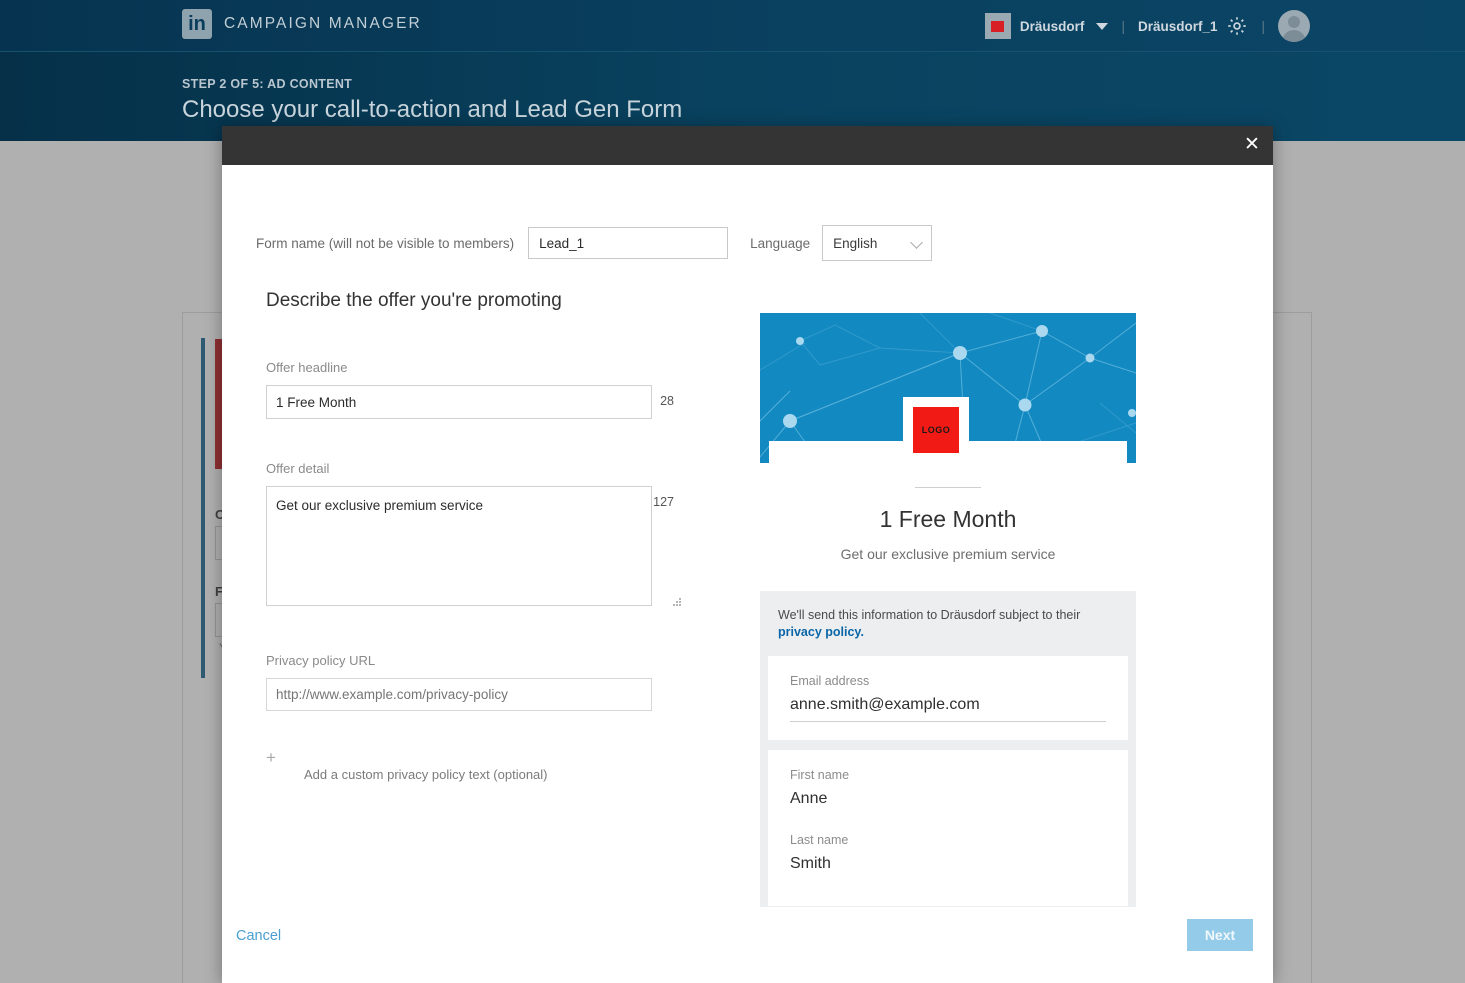  Describe the element at coordinates (267, 84) in the screenshot. I see `step-label: STEP 2 OF 5: AD CONTENT` at that location.